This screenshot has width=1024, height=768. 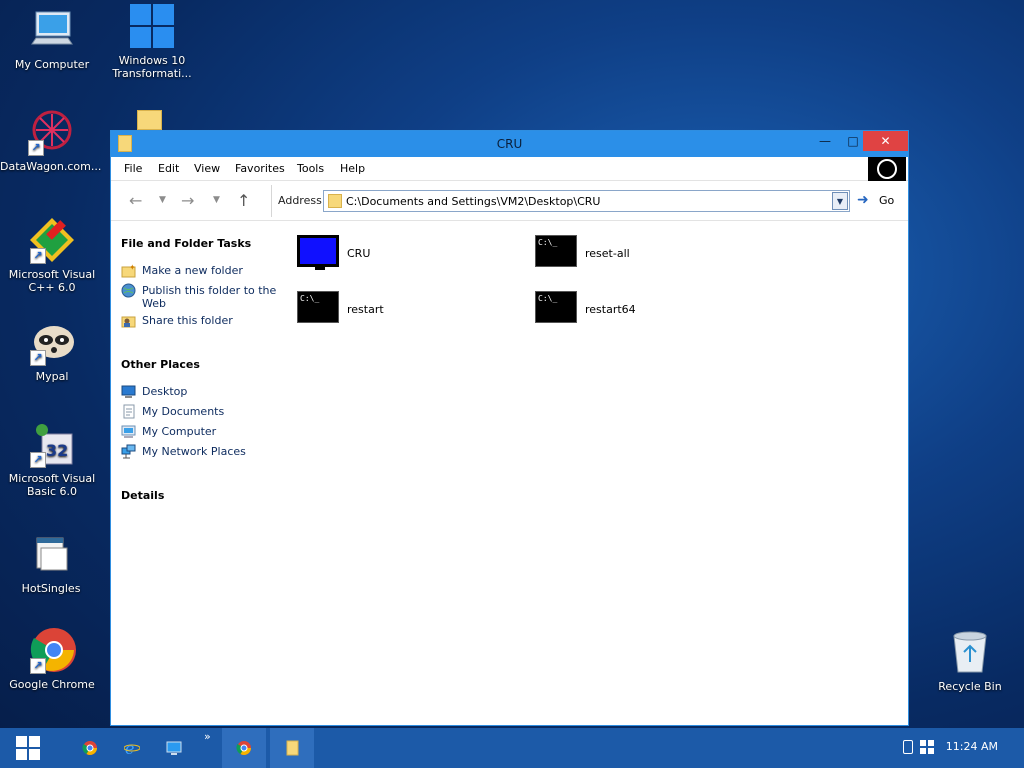 What do you see at coordinates (128, 270) in the screenshot?
I see `new-folder-icon: ✦` at bounding box center [128, 270].